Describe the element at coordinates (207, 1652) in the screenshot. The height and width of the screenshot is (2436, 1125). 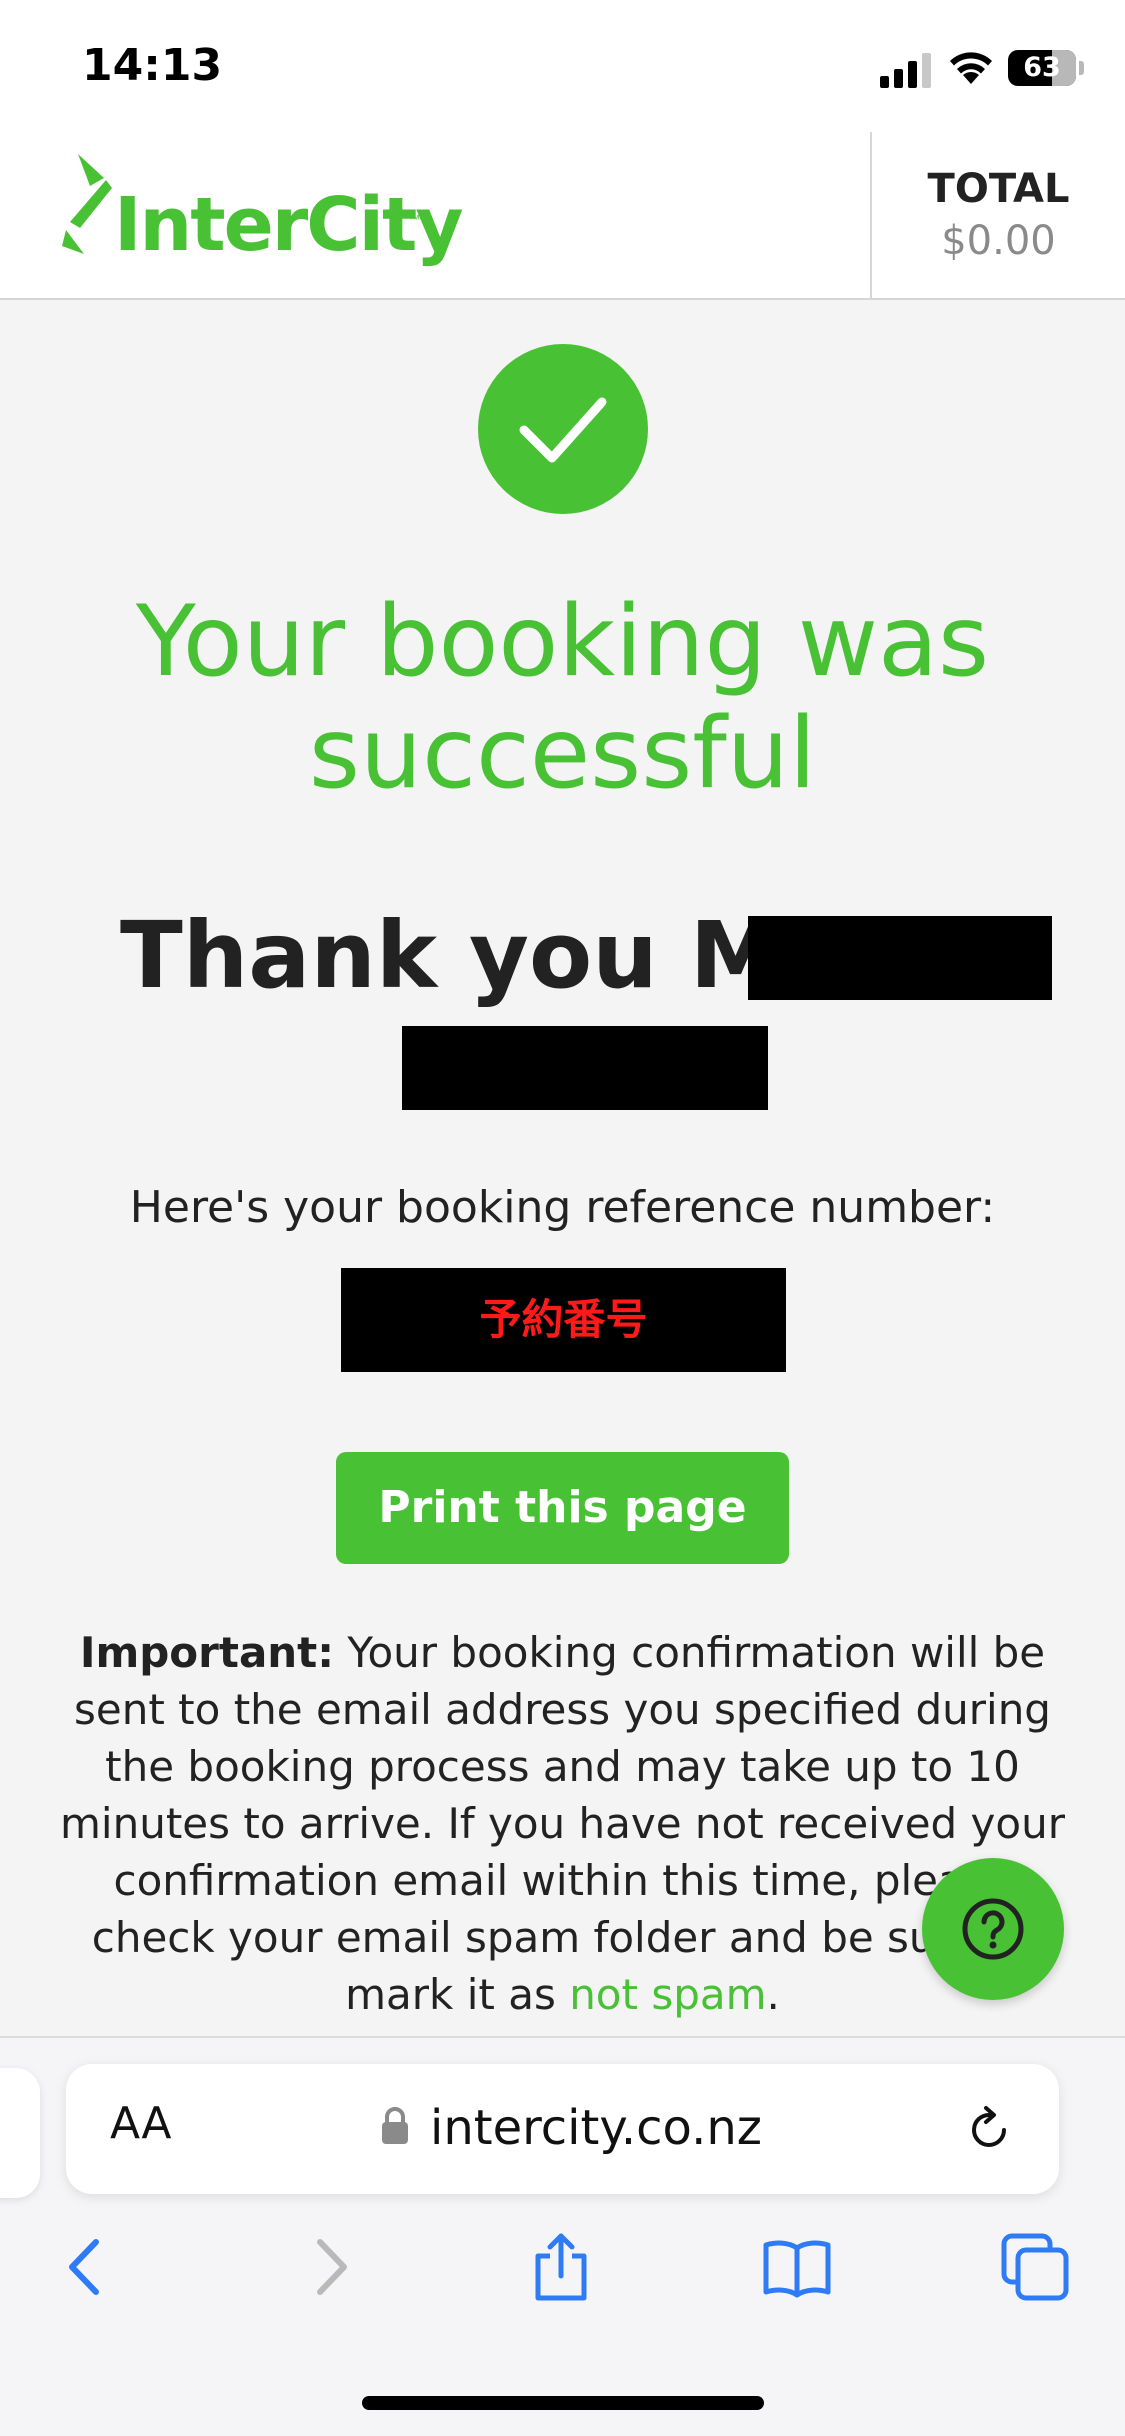
I see `notice-lead: Important:` at that location.